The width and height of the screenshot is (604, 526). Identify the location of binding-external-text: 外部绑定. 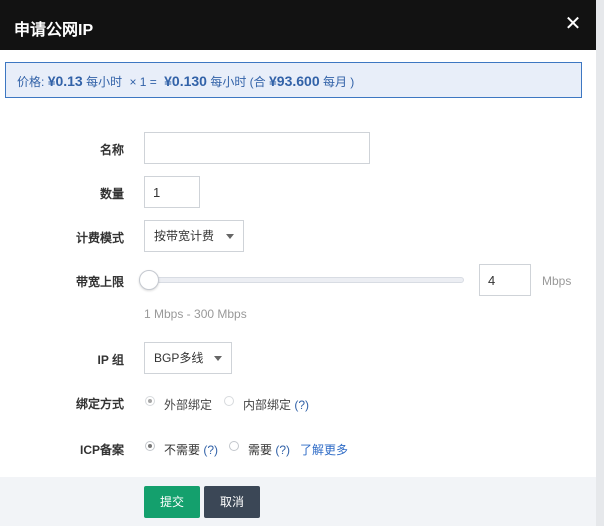
(188, 405).